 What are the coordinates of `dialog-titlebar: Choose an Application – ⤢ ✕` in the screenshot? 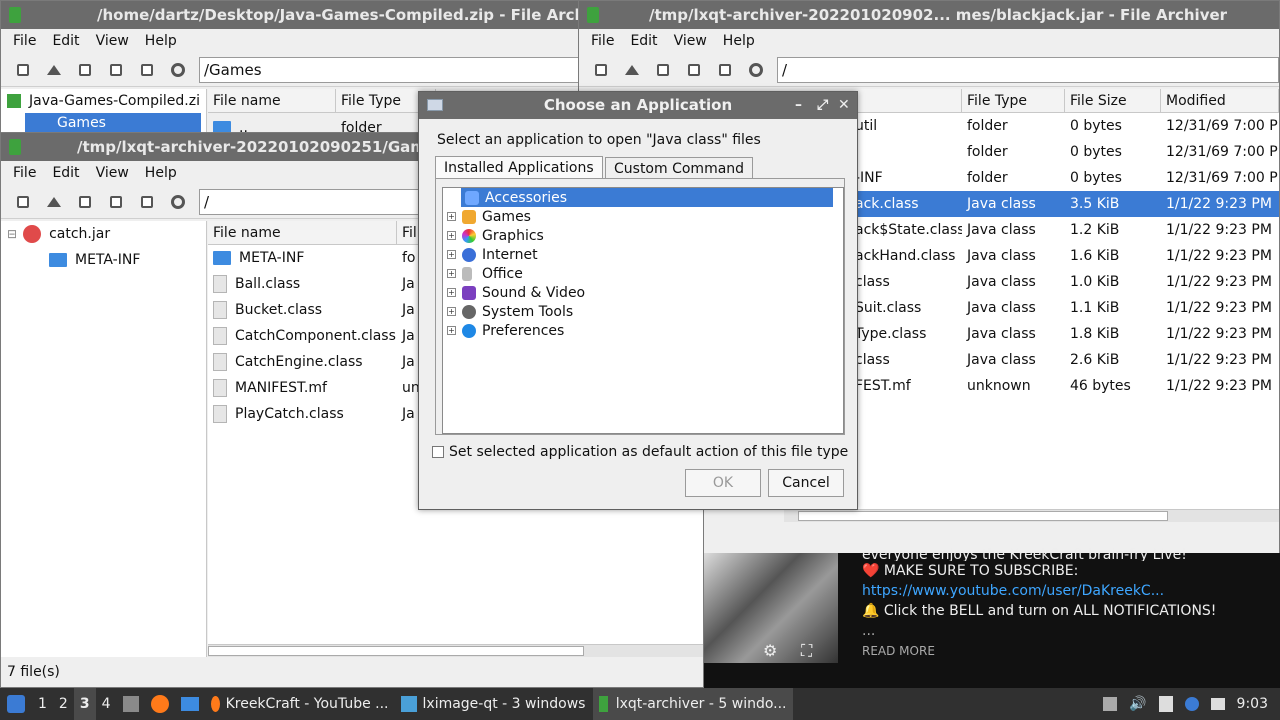 It's located at (638, 105).